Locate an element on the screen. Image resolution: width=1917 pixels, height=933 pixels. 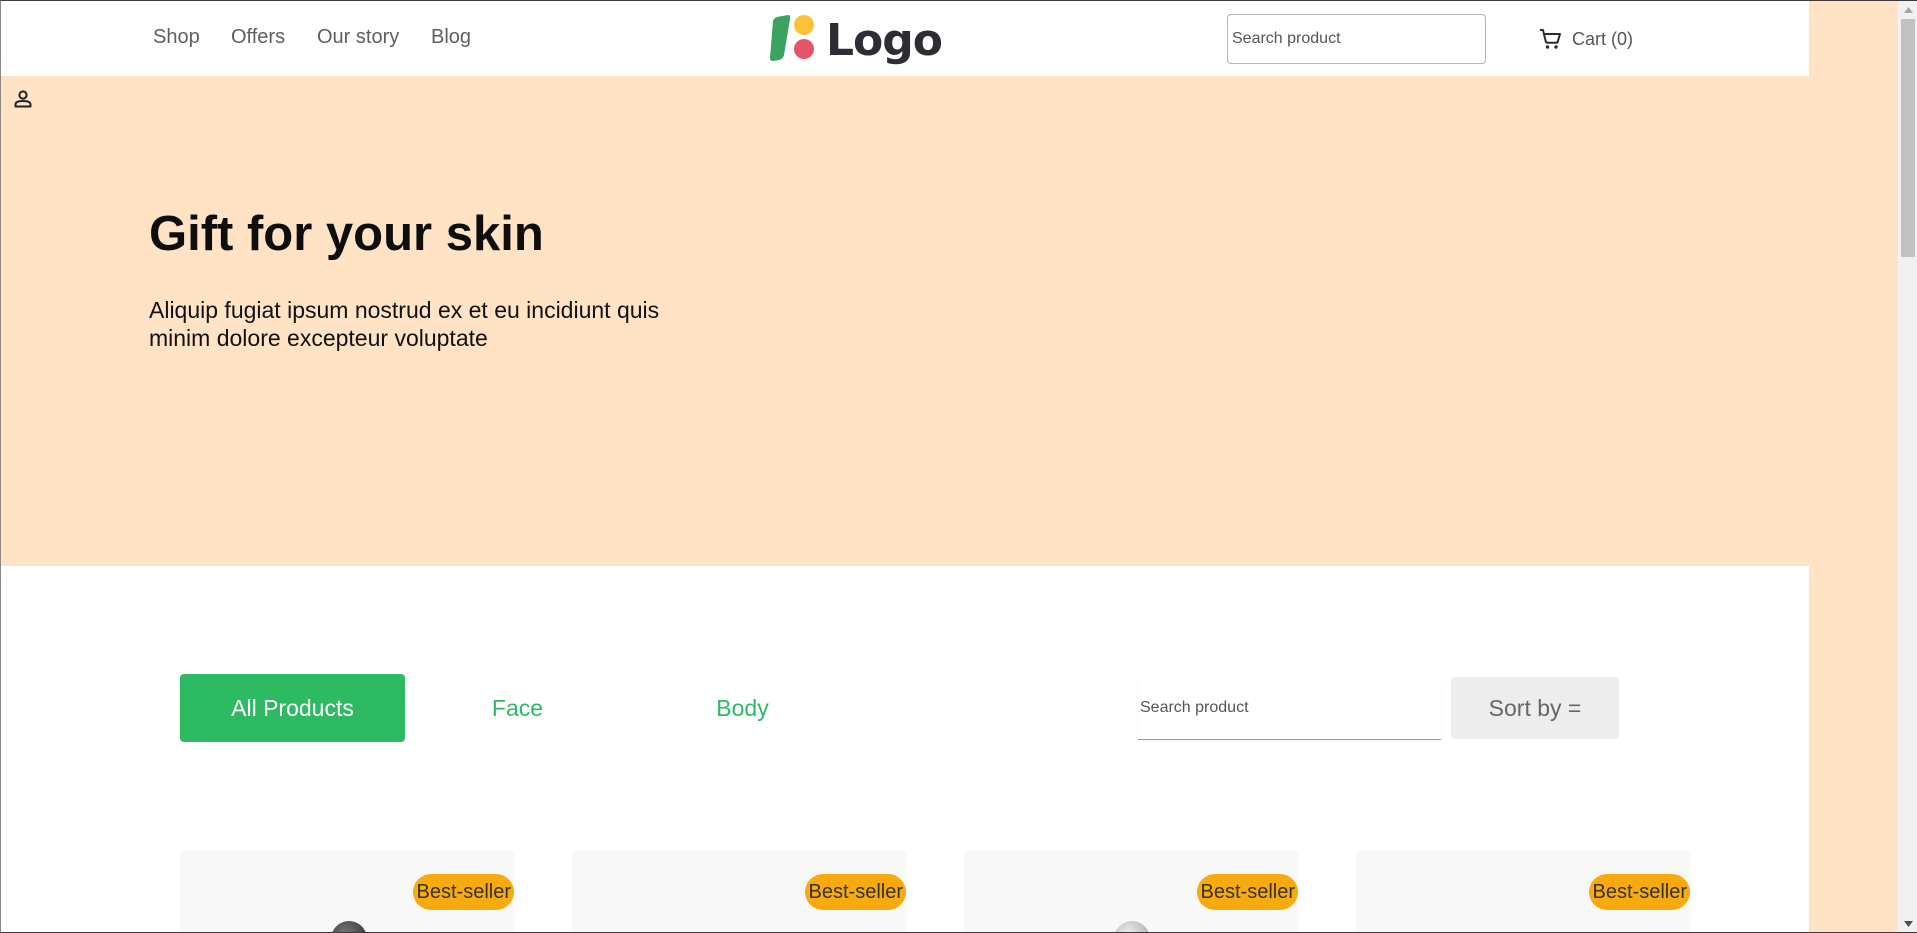
product-search-input is located at coordinates (1289, 708).